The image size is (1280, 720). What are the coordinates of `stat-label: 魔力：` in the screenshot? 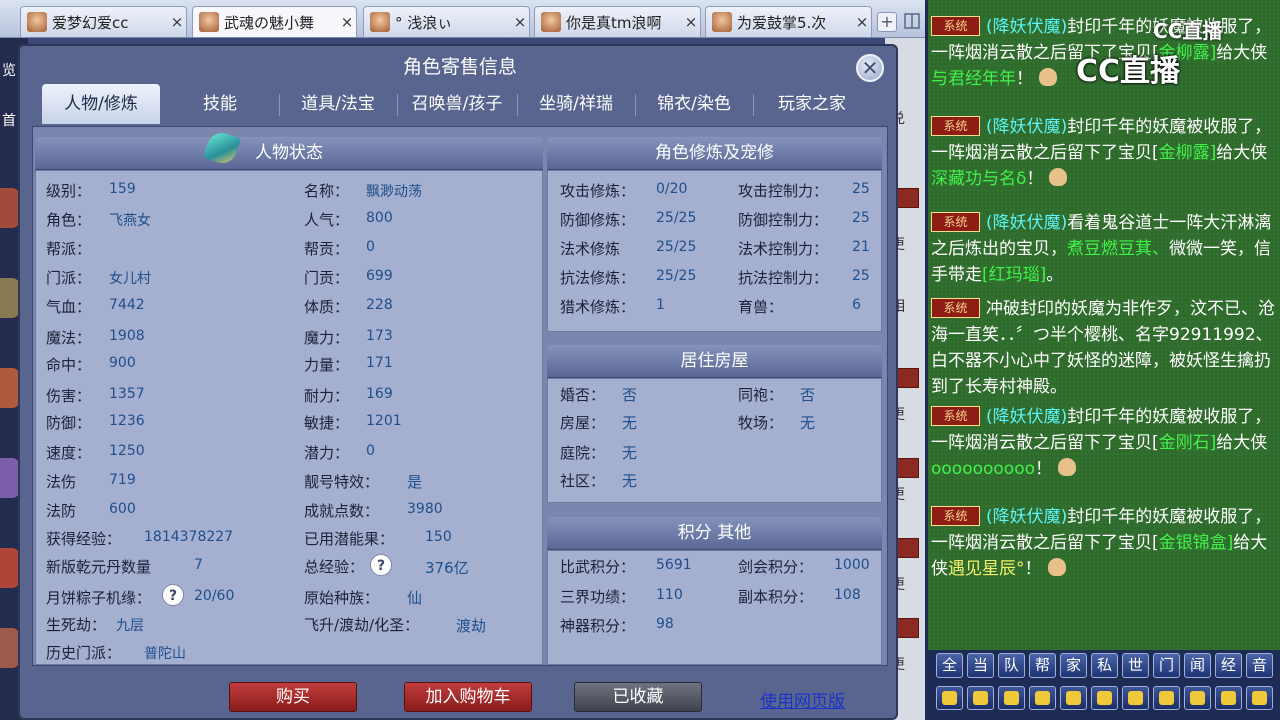 It's located at (327, 338).